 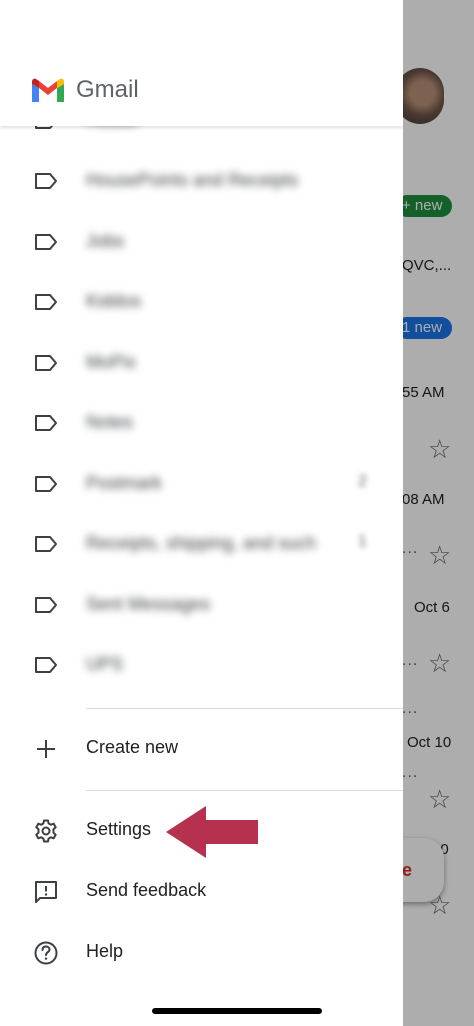 What do you see at coordinates (201, 243) in the screenshot?
I see `label-item: Jobs` at bounding box center [201, 243].